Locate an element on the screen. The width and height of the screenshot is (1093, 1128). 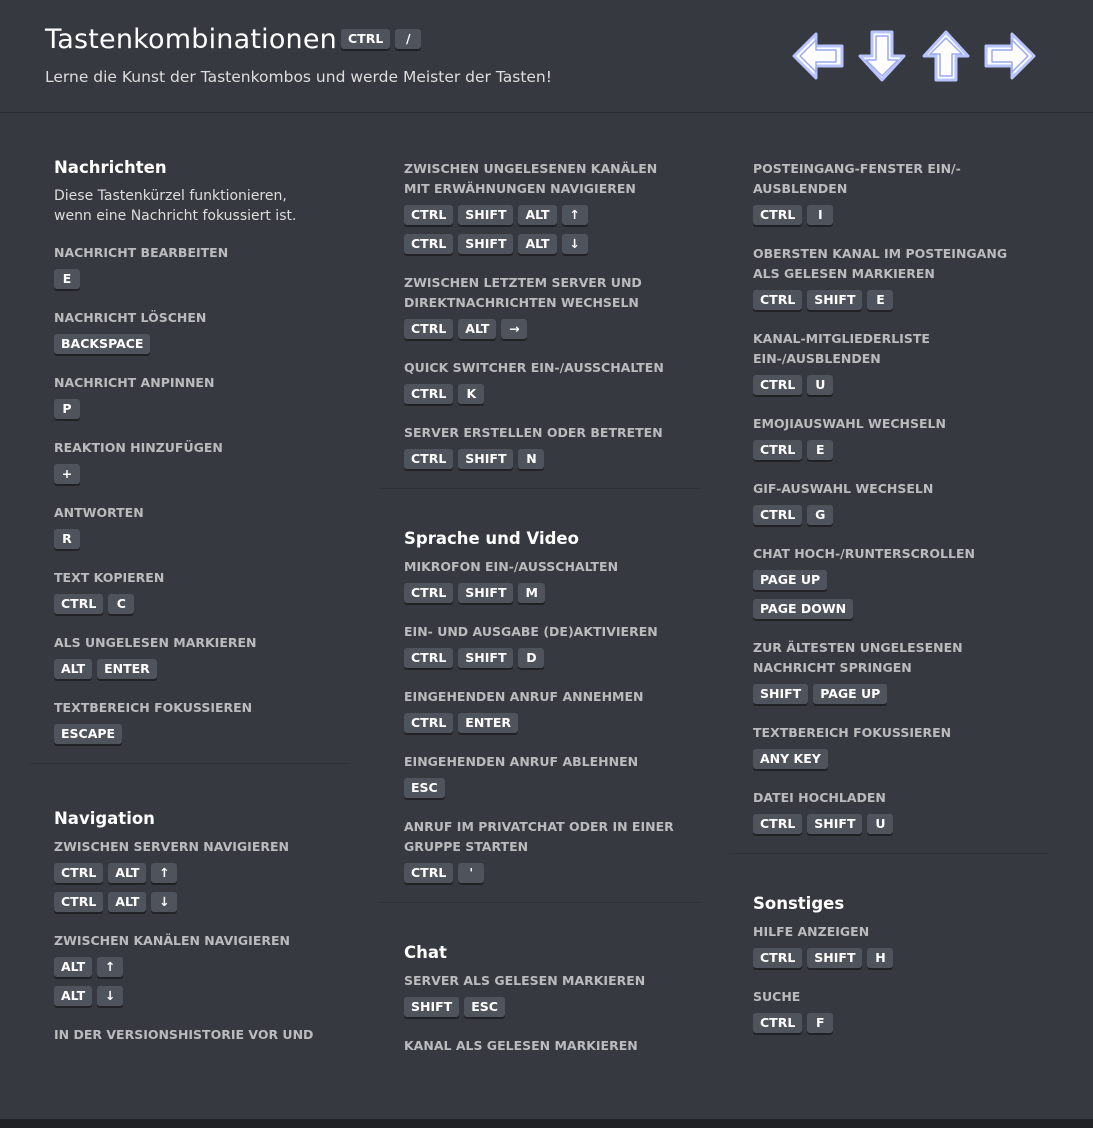
shortcut-item: Datei hochladen CTRL SHIFT U is located at coordinates (889, 811).